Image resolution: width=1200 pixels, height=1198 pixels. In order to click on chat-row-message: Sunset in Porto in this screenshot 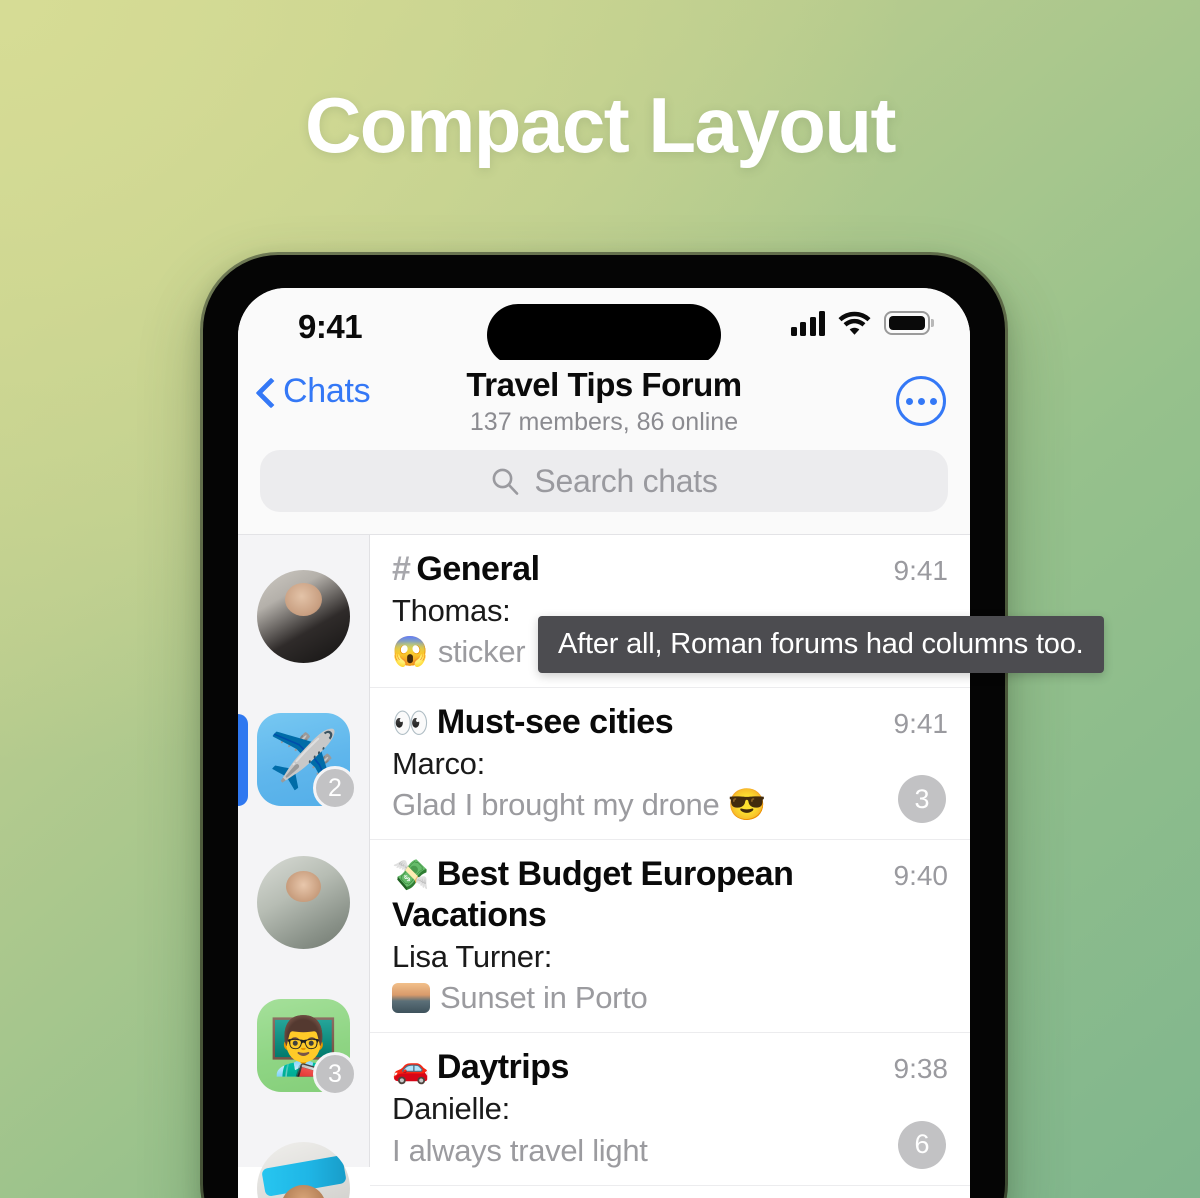, I will do `click(670, 998)`.